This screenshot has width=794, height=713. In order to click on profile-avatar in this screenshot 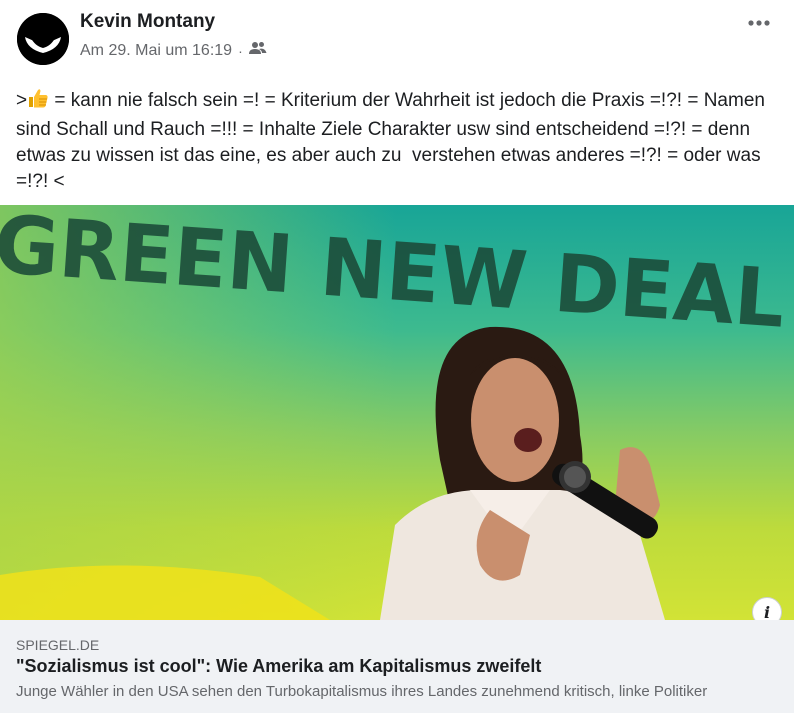, I will do `click(43, 39)`.